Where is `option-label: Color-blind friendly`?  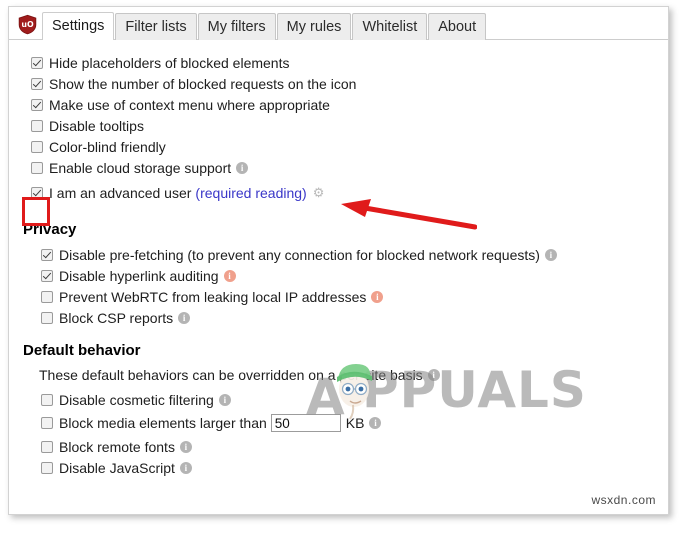
option-label: Color-blind friendly is located at coordinates (107, 146).